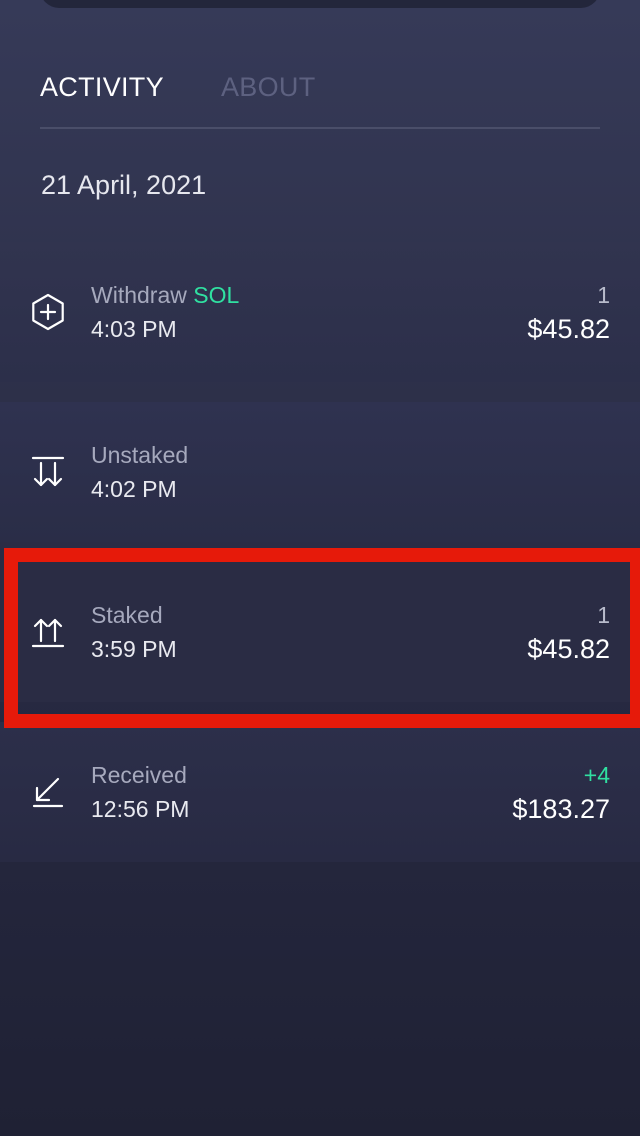 The width and height of the screenshot is (640, 1136). What do you see at coordinates (320, 98) in the screenshot?
I see `tab-bar: ACTIVITY ABOUT` at bounding box center [320, 98].